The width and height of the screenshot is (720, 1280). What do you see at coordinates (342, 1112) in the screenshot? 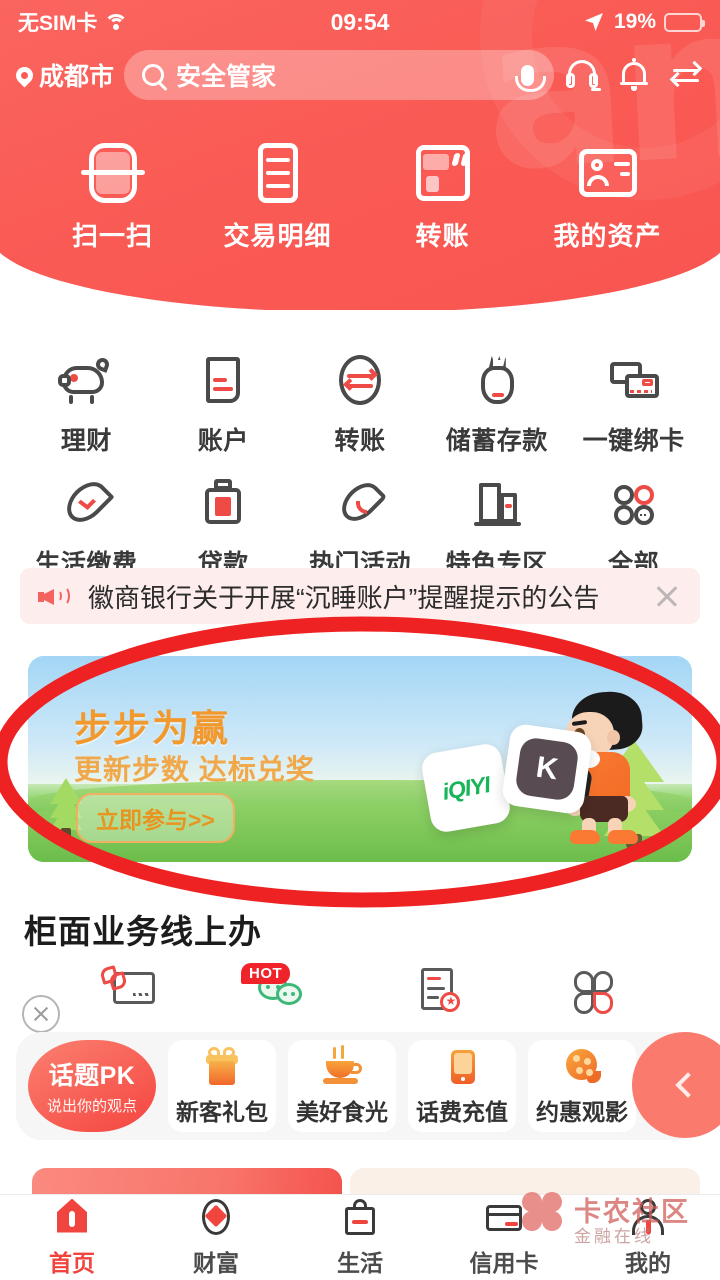
I see `chip-label: 美好食光` at bounding box center [342, 1112].